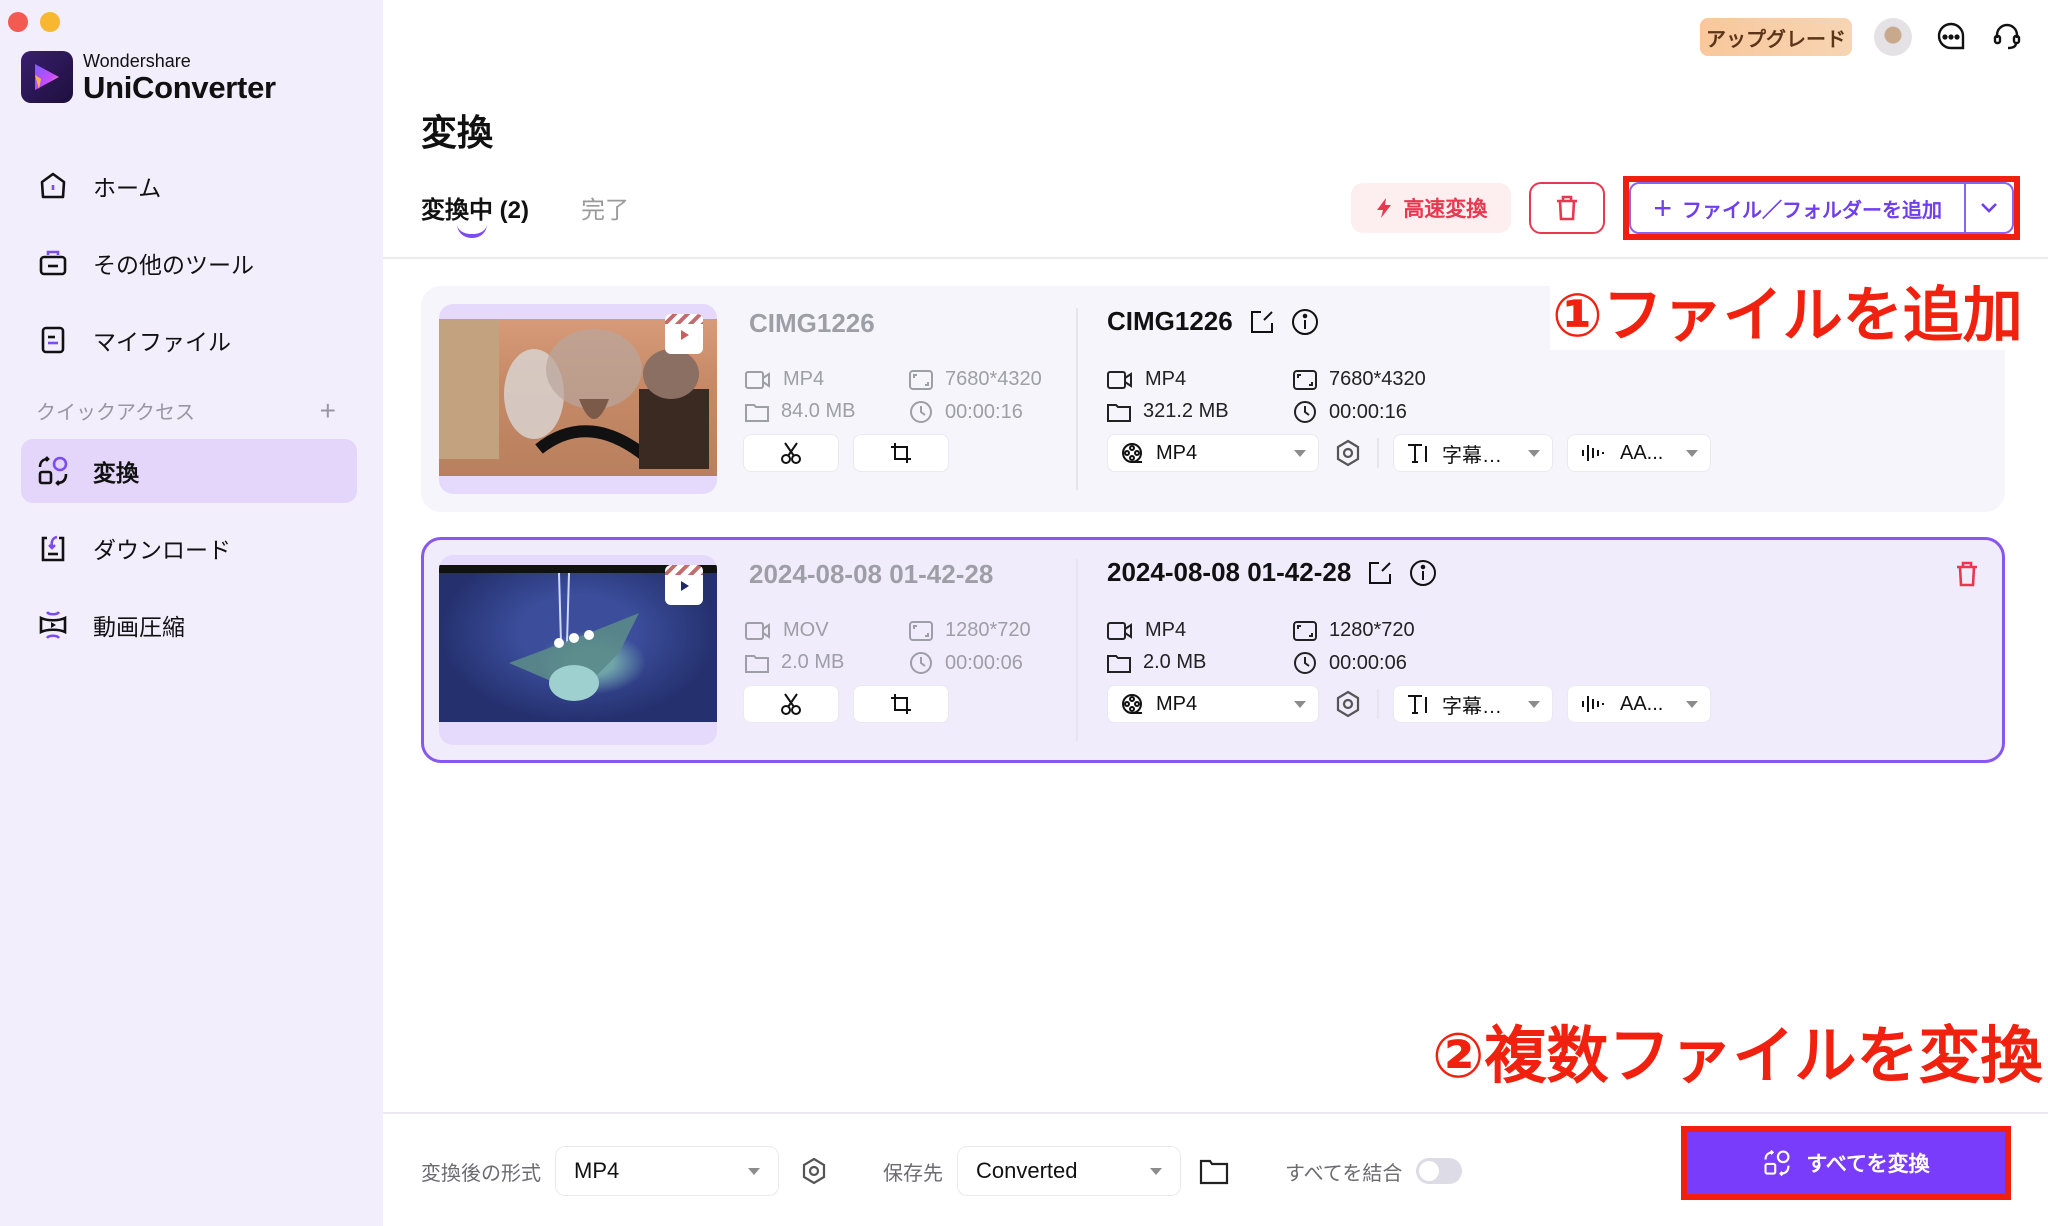  Describe the element at coordinates (966, 412) in the screenshot. I see `source-duration: 00:00:16` at that location.